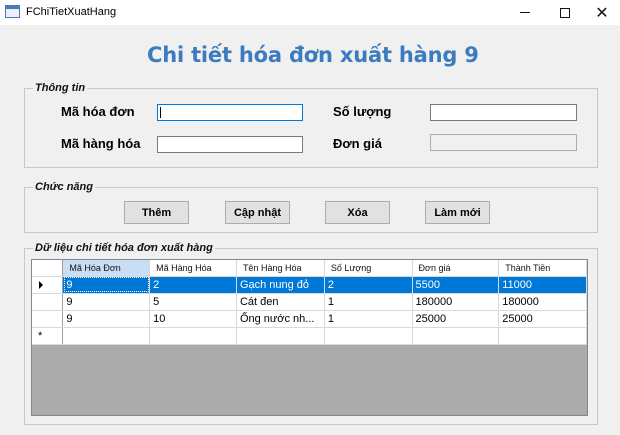 The width and height of the screenshot is (620, 435). Describe the element at coordinates (456, 268) in the screenshot. I see `column-header-don-gia: Đơn giá` at that location.